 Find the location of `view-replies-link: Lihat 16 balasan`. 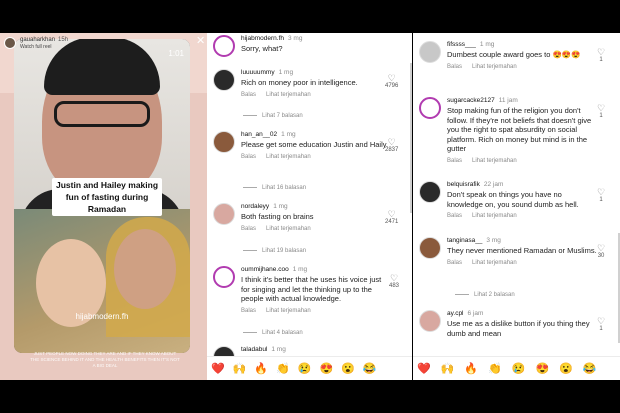

view-replies-link: Lihat 16 balasan is located at coordinates (274, 188).